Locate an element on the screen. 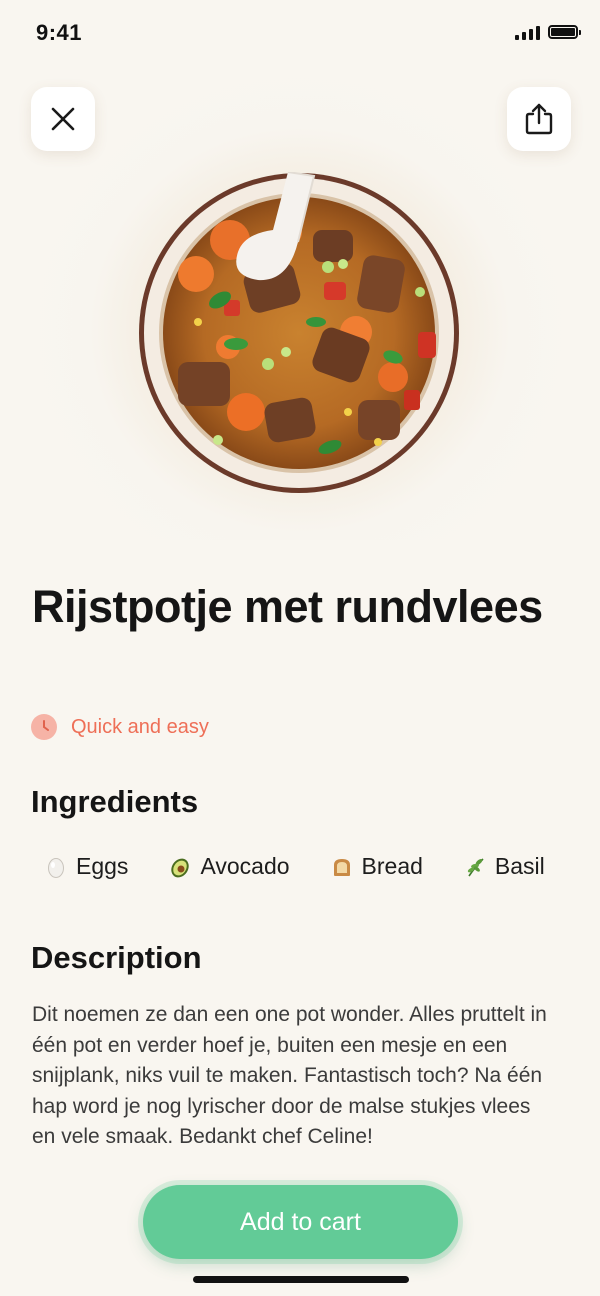 This screenshot has height=1296, width=600. cellular-signal-icon is located at coordinates (527, 32).